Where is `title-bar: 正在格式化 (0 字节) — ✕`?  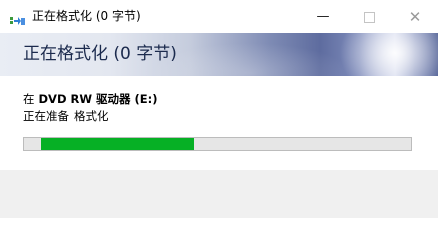 title-bar: 正在格式化 (0 字节) — ✕ is located at coordinates (219, 16).